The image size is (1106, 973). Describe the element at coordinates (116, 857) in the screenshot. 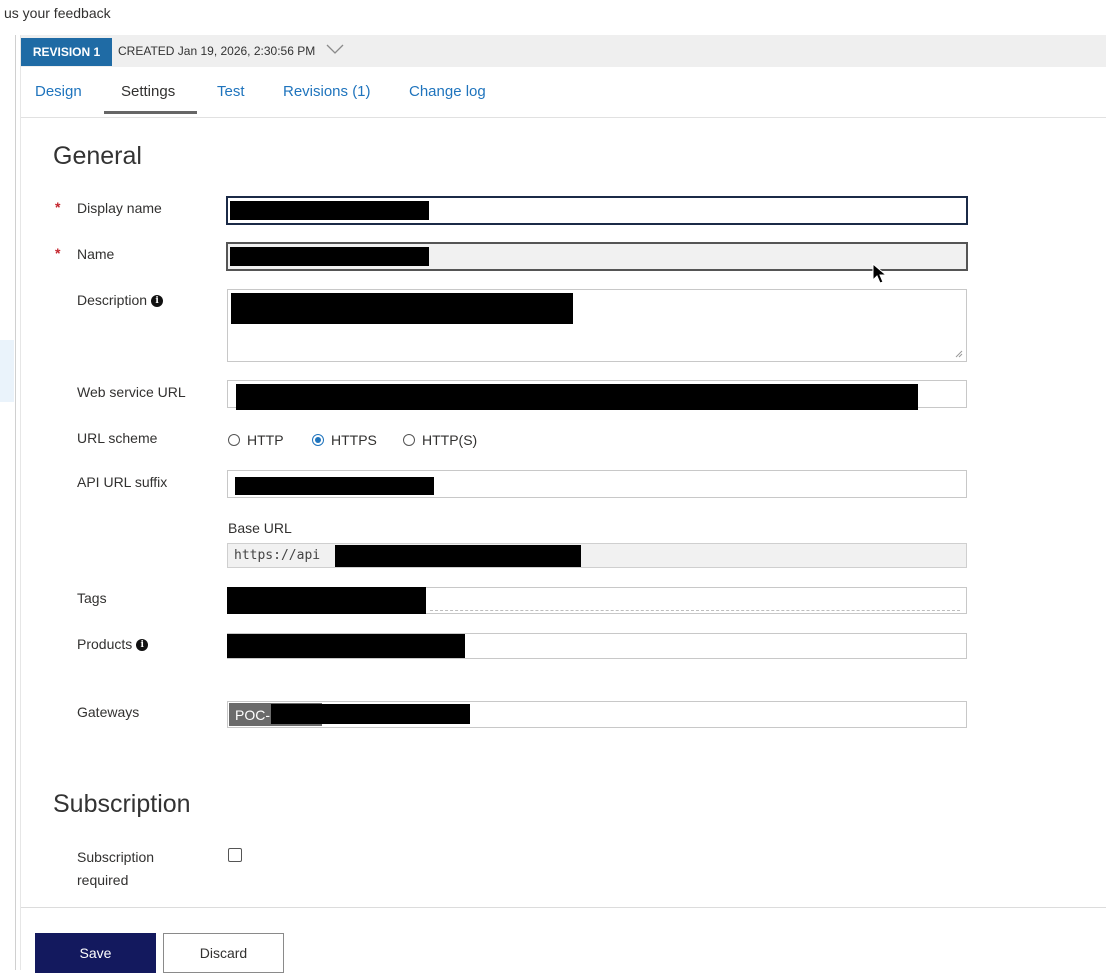

I see `subscription-required-label-line: Subscription` at that location.